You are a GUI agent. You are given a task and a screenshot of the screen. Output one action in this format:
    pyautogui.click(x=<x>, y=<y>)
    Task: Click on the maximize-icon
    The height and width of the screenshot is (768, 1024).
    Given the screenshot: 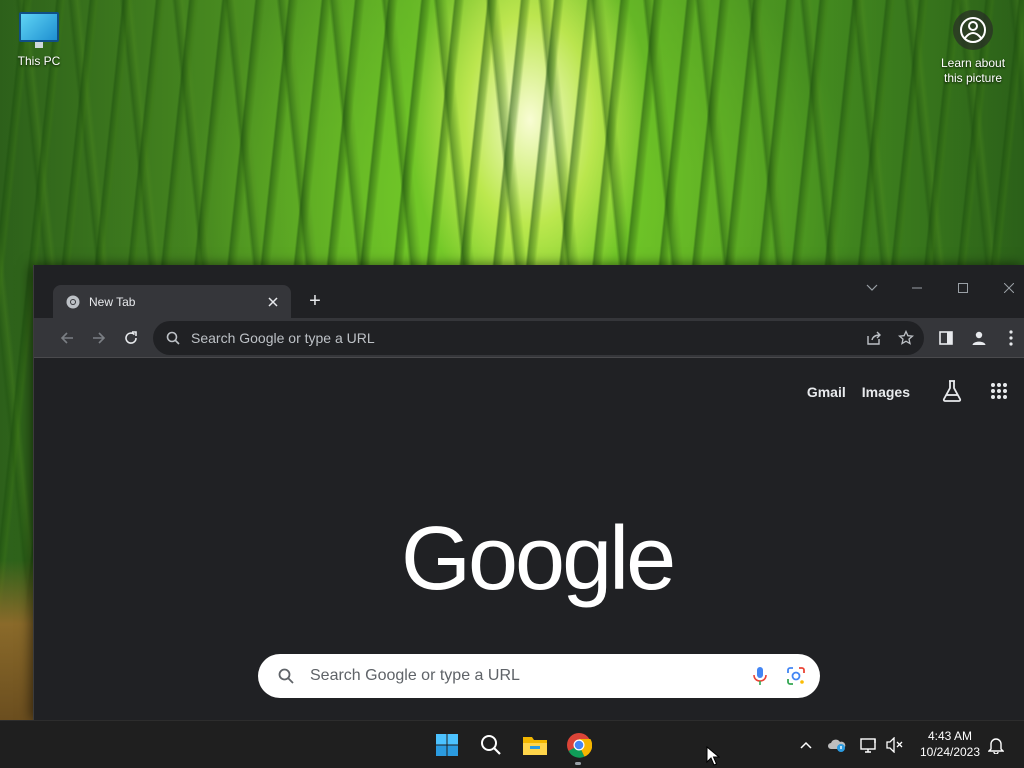 What is the action you would take?
    pyautogui.click(x=963, y=288)
    